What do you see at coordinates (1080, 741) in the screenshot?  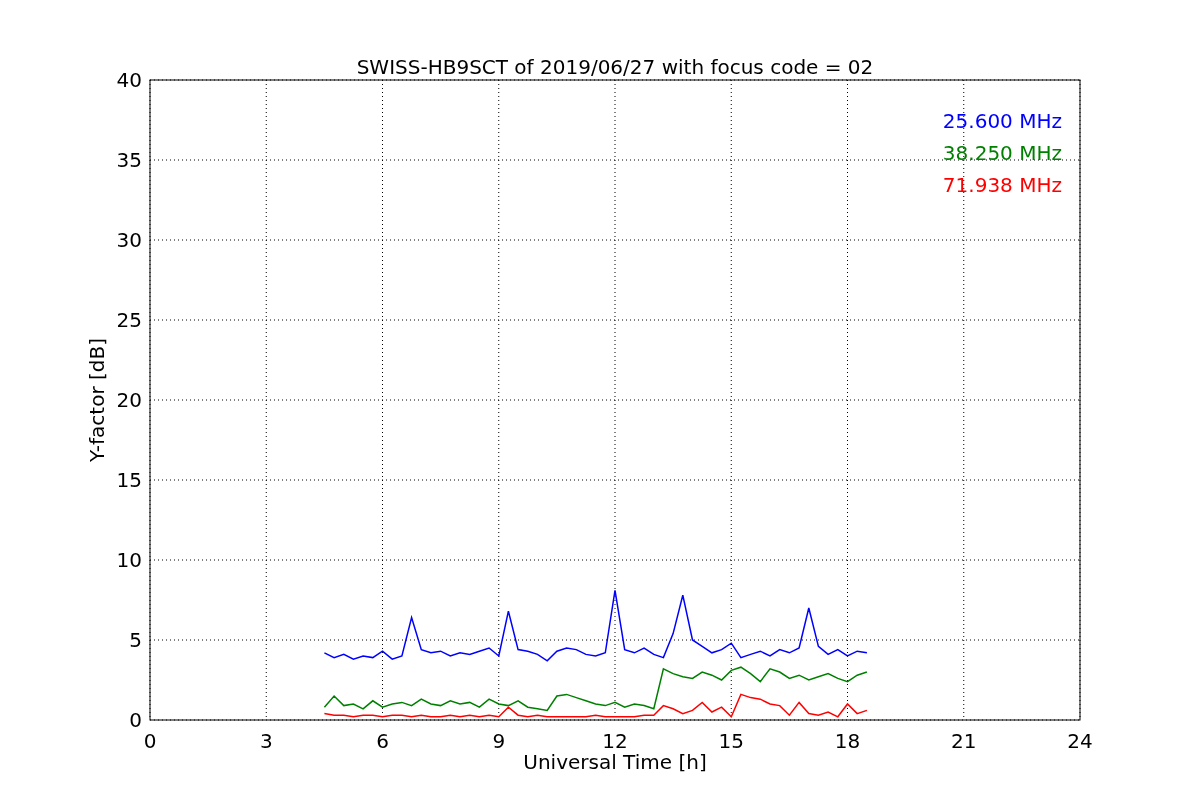 I see `x-tick-label: 24` at bounding box center [1080, 741].